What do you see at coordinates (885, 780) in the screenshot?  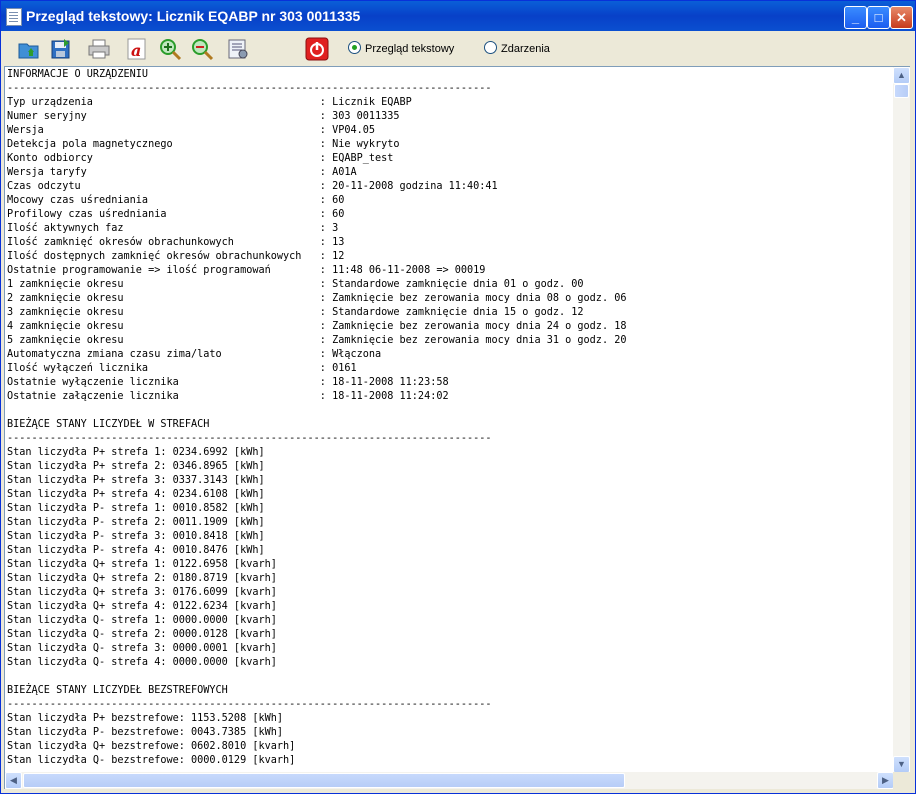 I see `scroll-right-button: ▶` at bounding box center [885, 780].